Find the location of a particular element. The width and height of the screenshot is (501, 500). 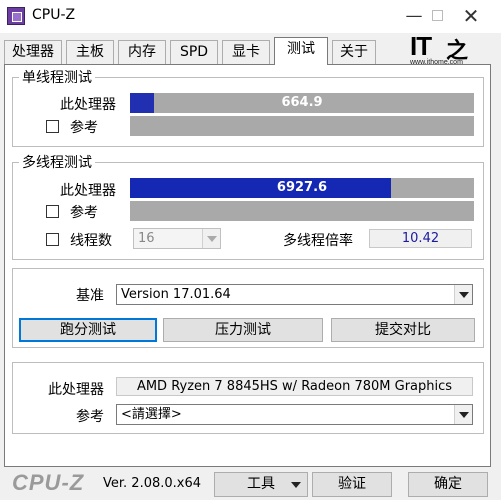

single-reference-checkbox is located at coordinates (52, 126).